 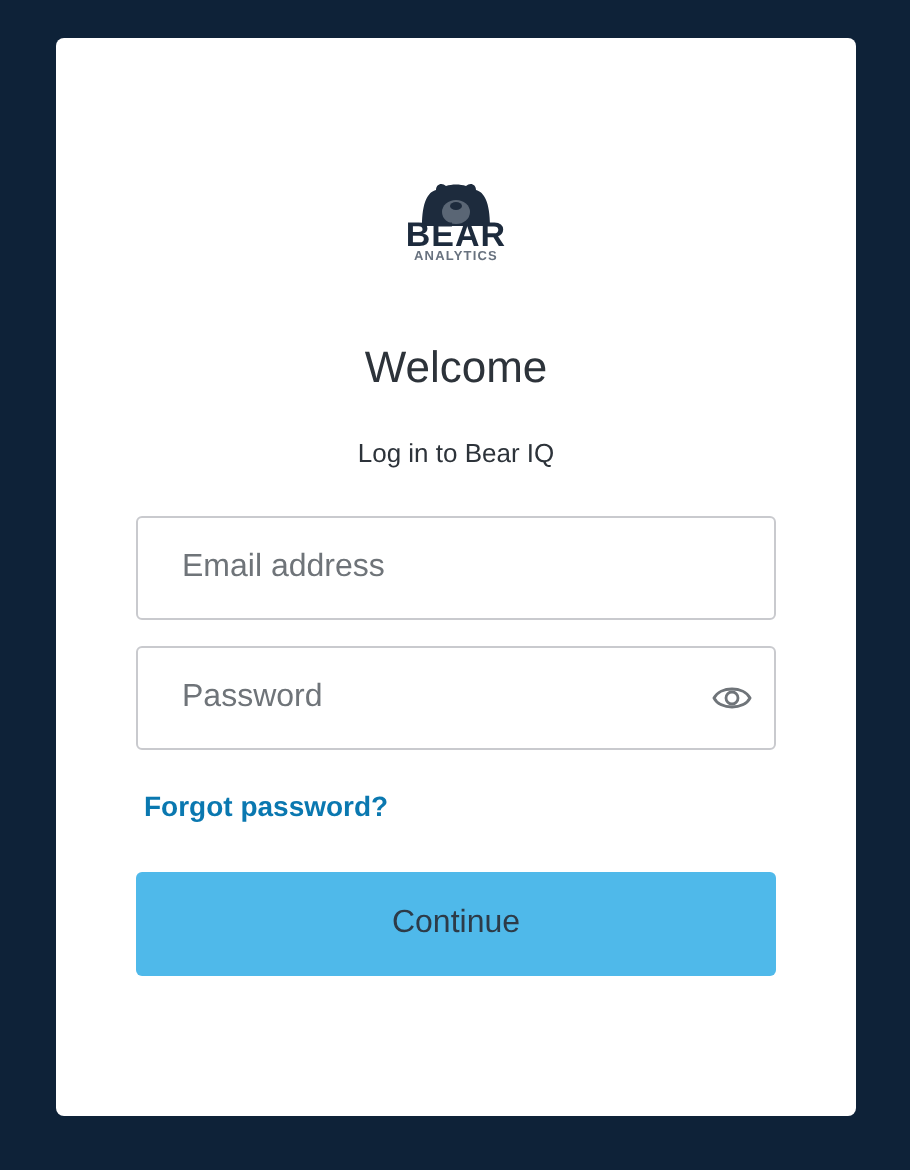 What do you see at coordinates (456, 568) in the screenshot?
I see `email-field: Email address` at bounding box center [456, 568].